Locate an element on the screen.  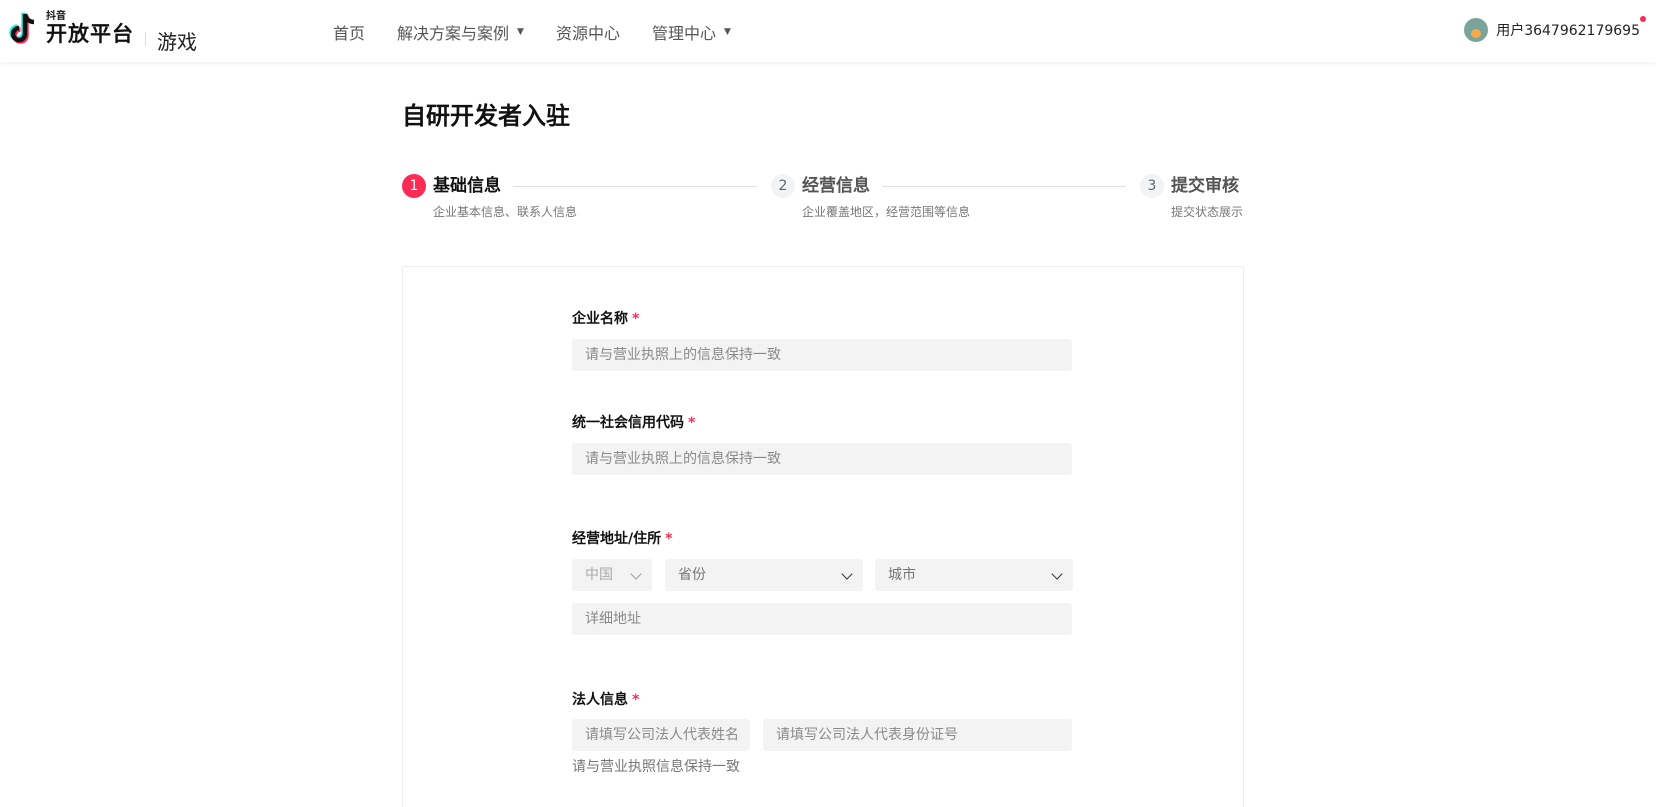
address-label: 经营地址/住所 * is located at coordinates (622, 538).